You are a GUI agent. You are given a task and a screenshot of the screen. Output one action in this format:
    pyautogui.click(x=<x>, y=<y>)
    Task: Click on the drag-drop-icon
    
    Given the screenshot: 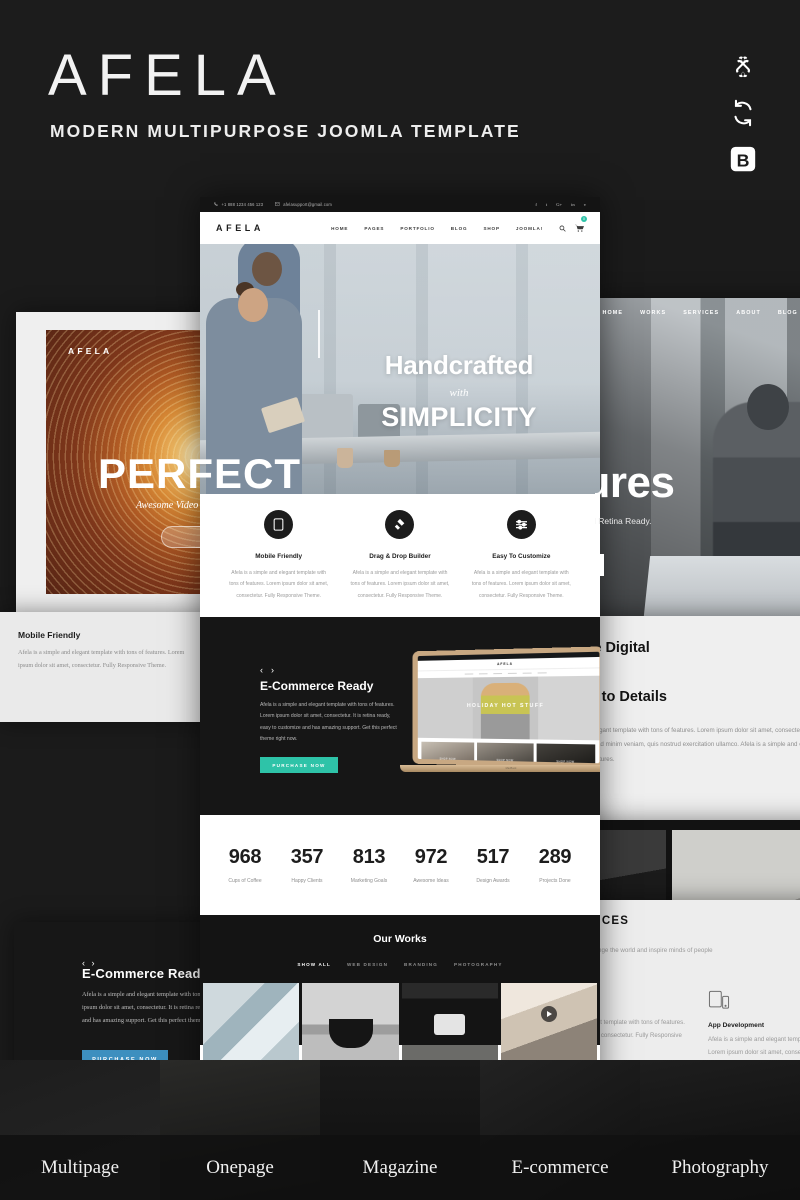 What is the action you would take?
    pyautogui.click(x=400, y=524)
    